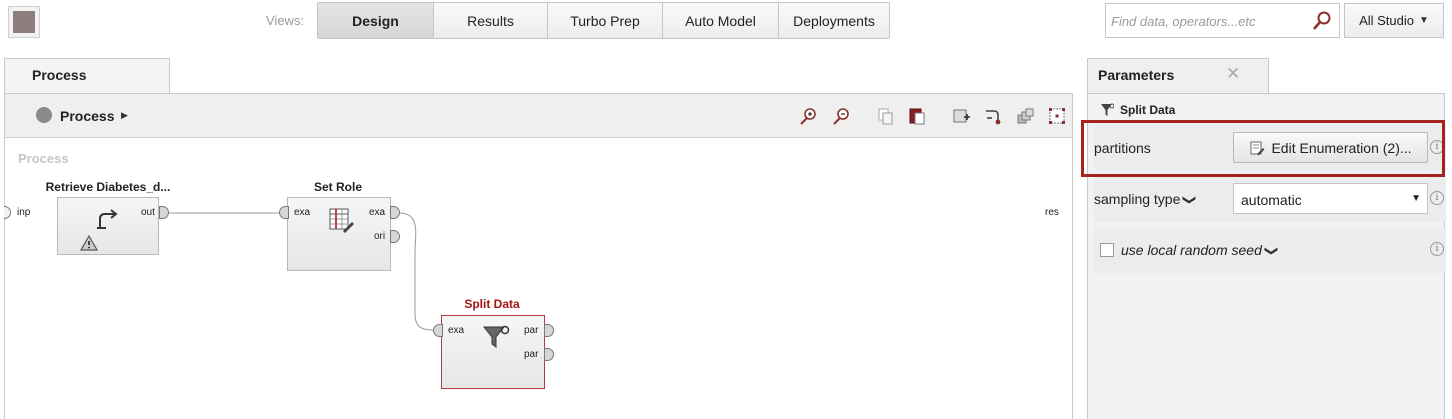  I want to click on parameters-tab-label: Parameters, so click(1136, 75).